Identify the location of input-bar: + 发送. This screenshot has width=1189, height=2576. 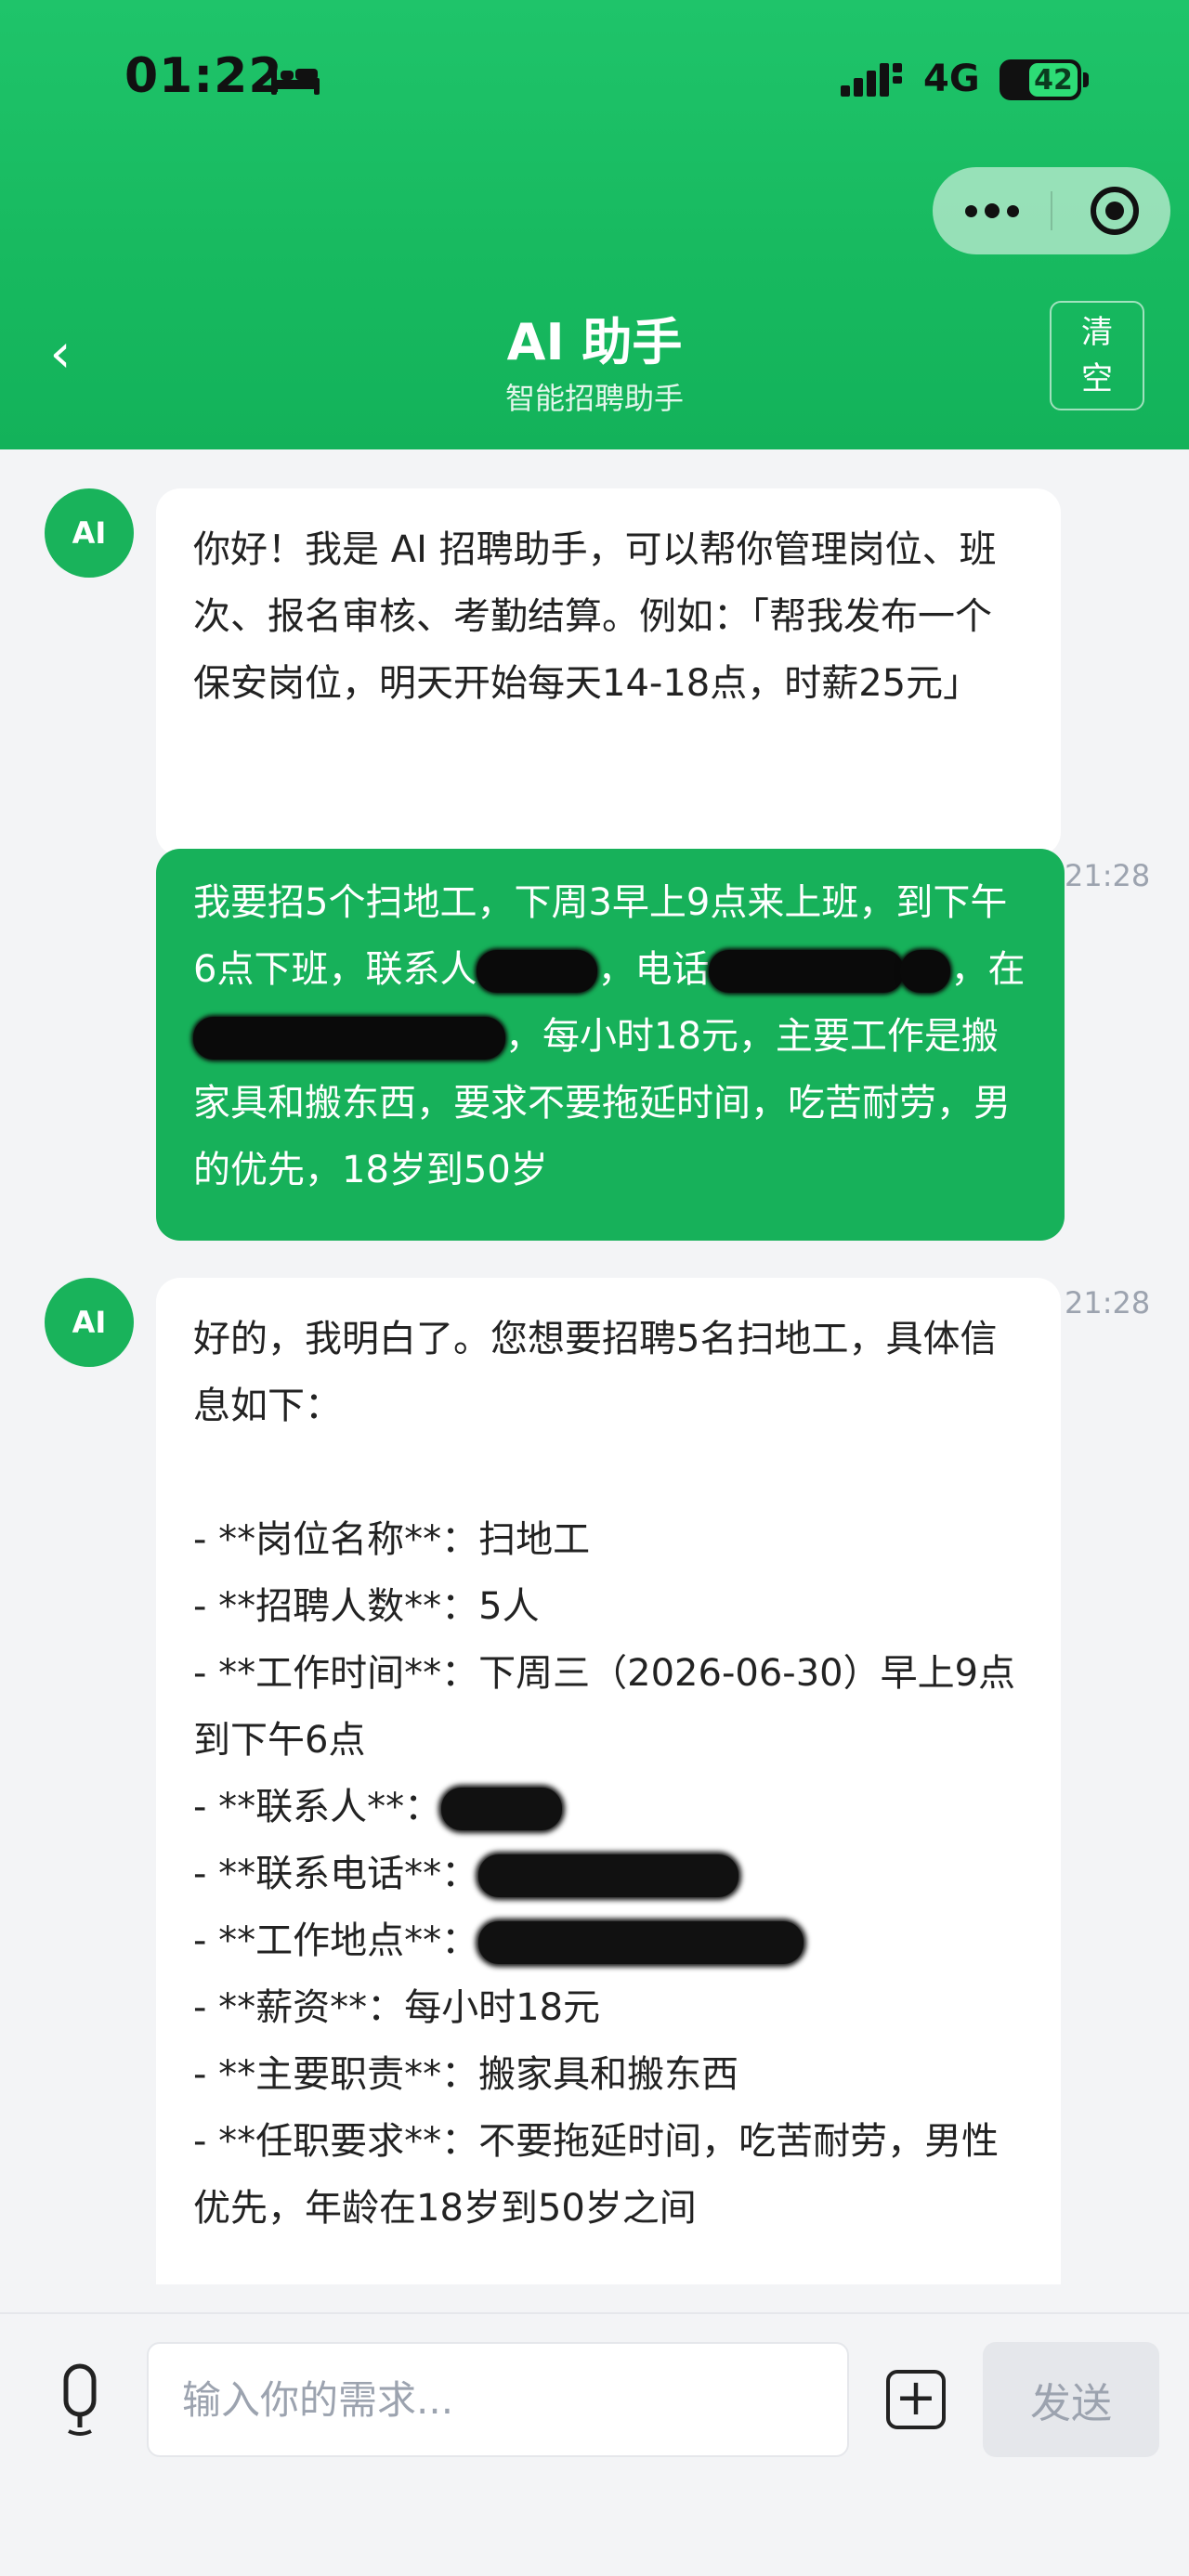
(594, 2444).